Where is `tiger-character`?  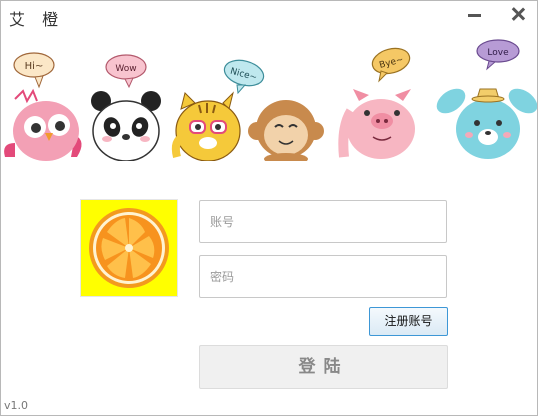
tiger-character is located at coordinates (206, 126).